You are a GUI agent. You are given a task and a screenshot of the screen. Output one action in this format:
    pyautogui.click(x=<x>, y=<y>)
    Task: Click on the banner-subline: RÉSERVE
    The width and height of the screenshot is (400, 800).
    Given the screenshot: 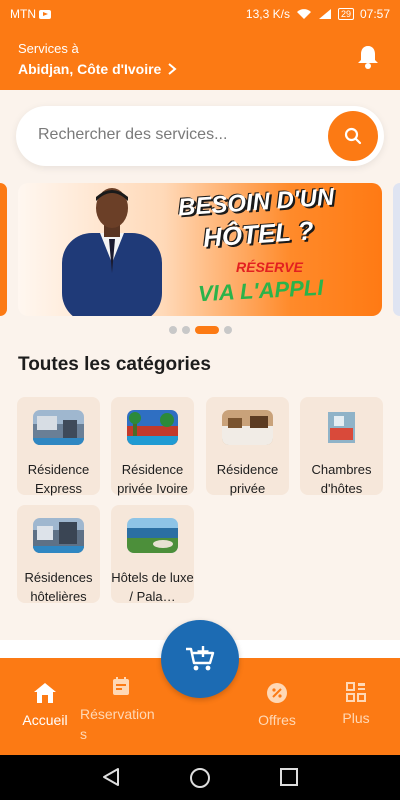 What is the action you would take?
    pyautogui.click(x=269, y=267)
    